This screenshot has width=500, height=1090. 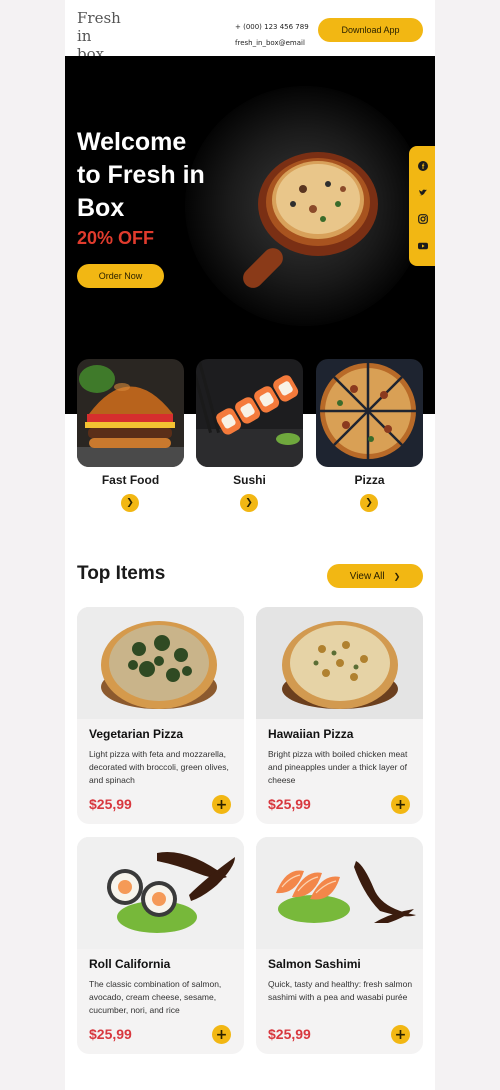 What do you see at coordinates (116, 238) in the screenshot?
I see `discount-text: 20% OFF` at bounding box center [116, 238].